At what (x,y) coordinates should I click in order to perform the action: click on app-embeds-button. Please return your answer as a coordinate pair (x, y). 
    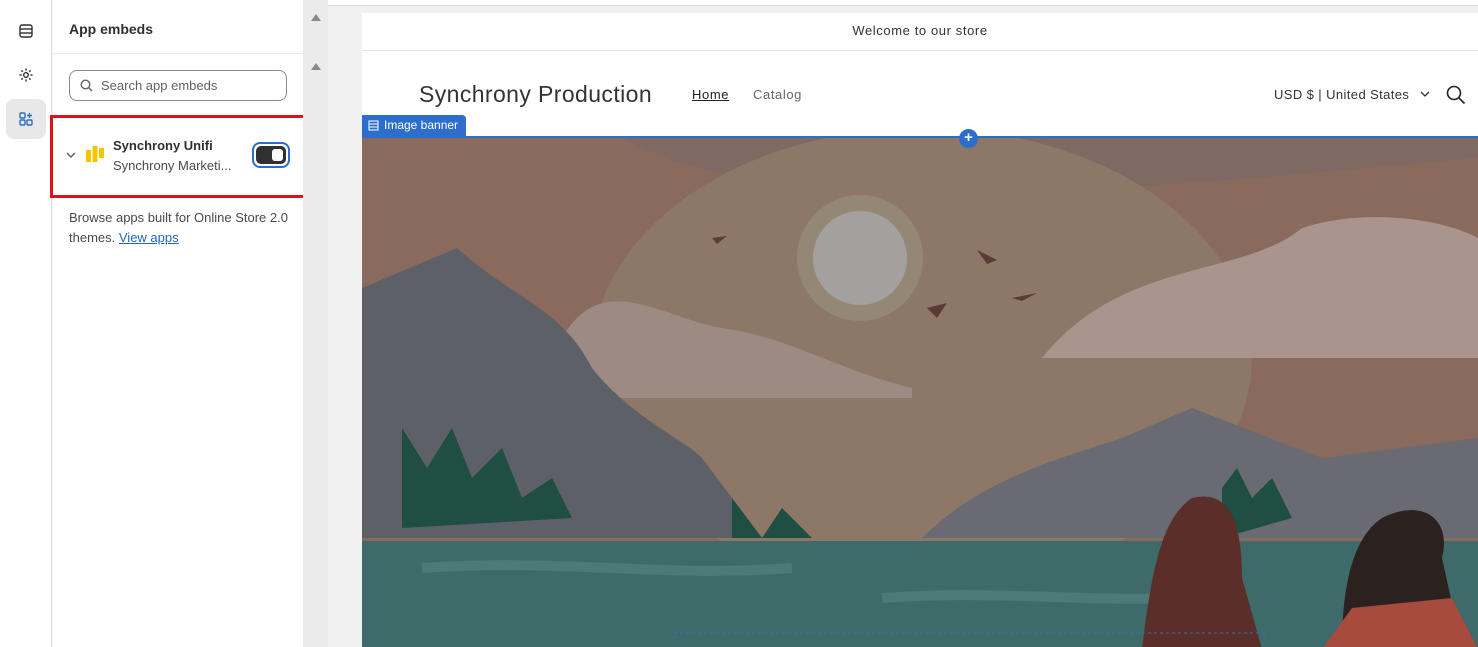
    Looking at the image, I should click on (26, 119).